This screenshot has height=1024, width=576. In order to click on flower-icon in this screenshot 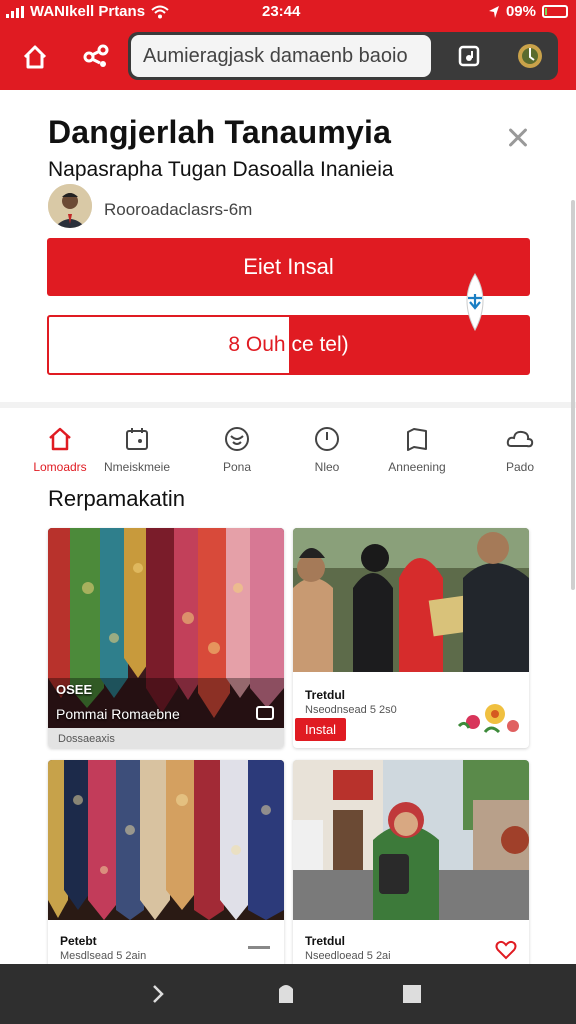, I will do `click(237, 439)`.